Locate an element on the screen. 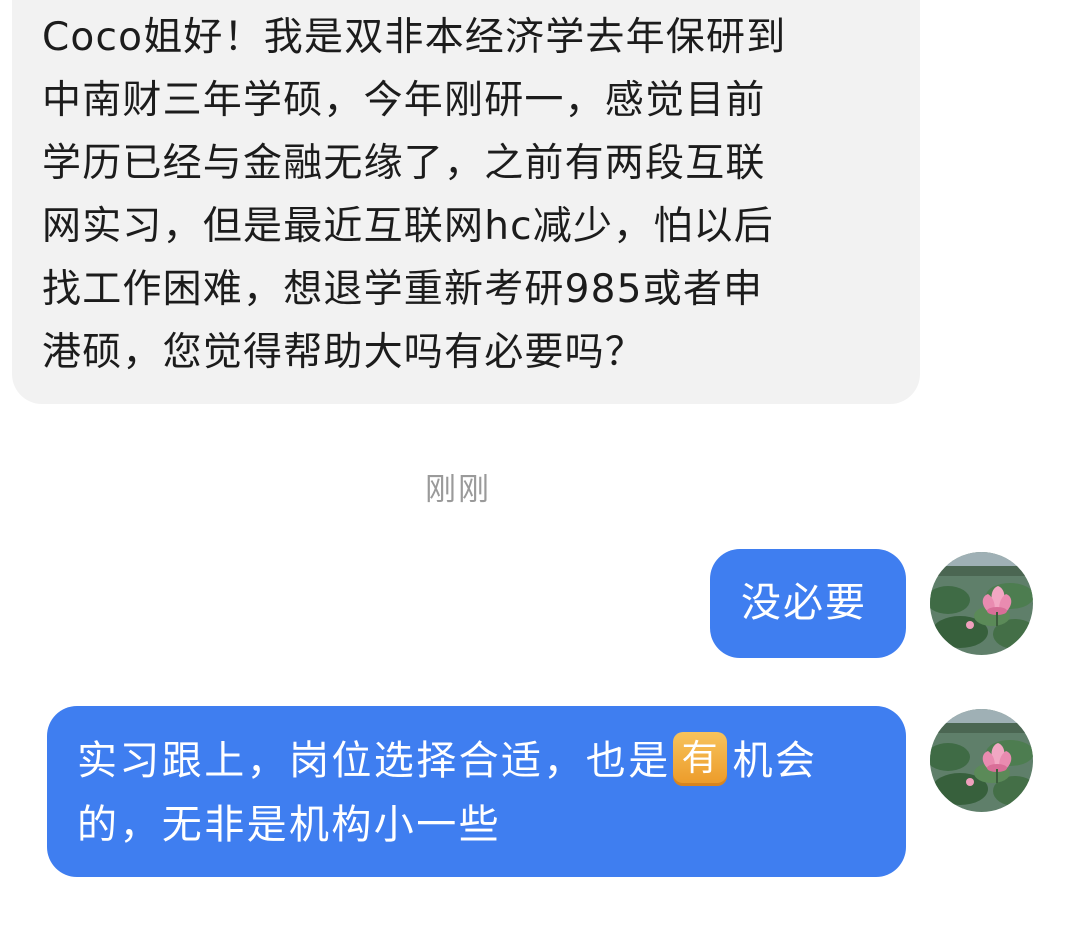 The width and height of the screenshot is (1080, 929). outgoing-message-bubble: 没必要 is located at coordinates (808, 603).